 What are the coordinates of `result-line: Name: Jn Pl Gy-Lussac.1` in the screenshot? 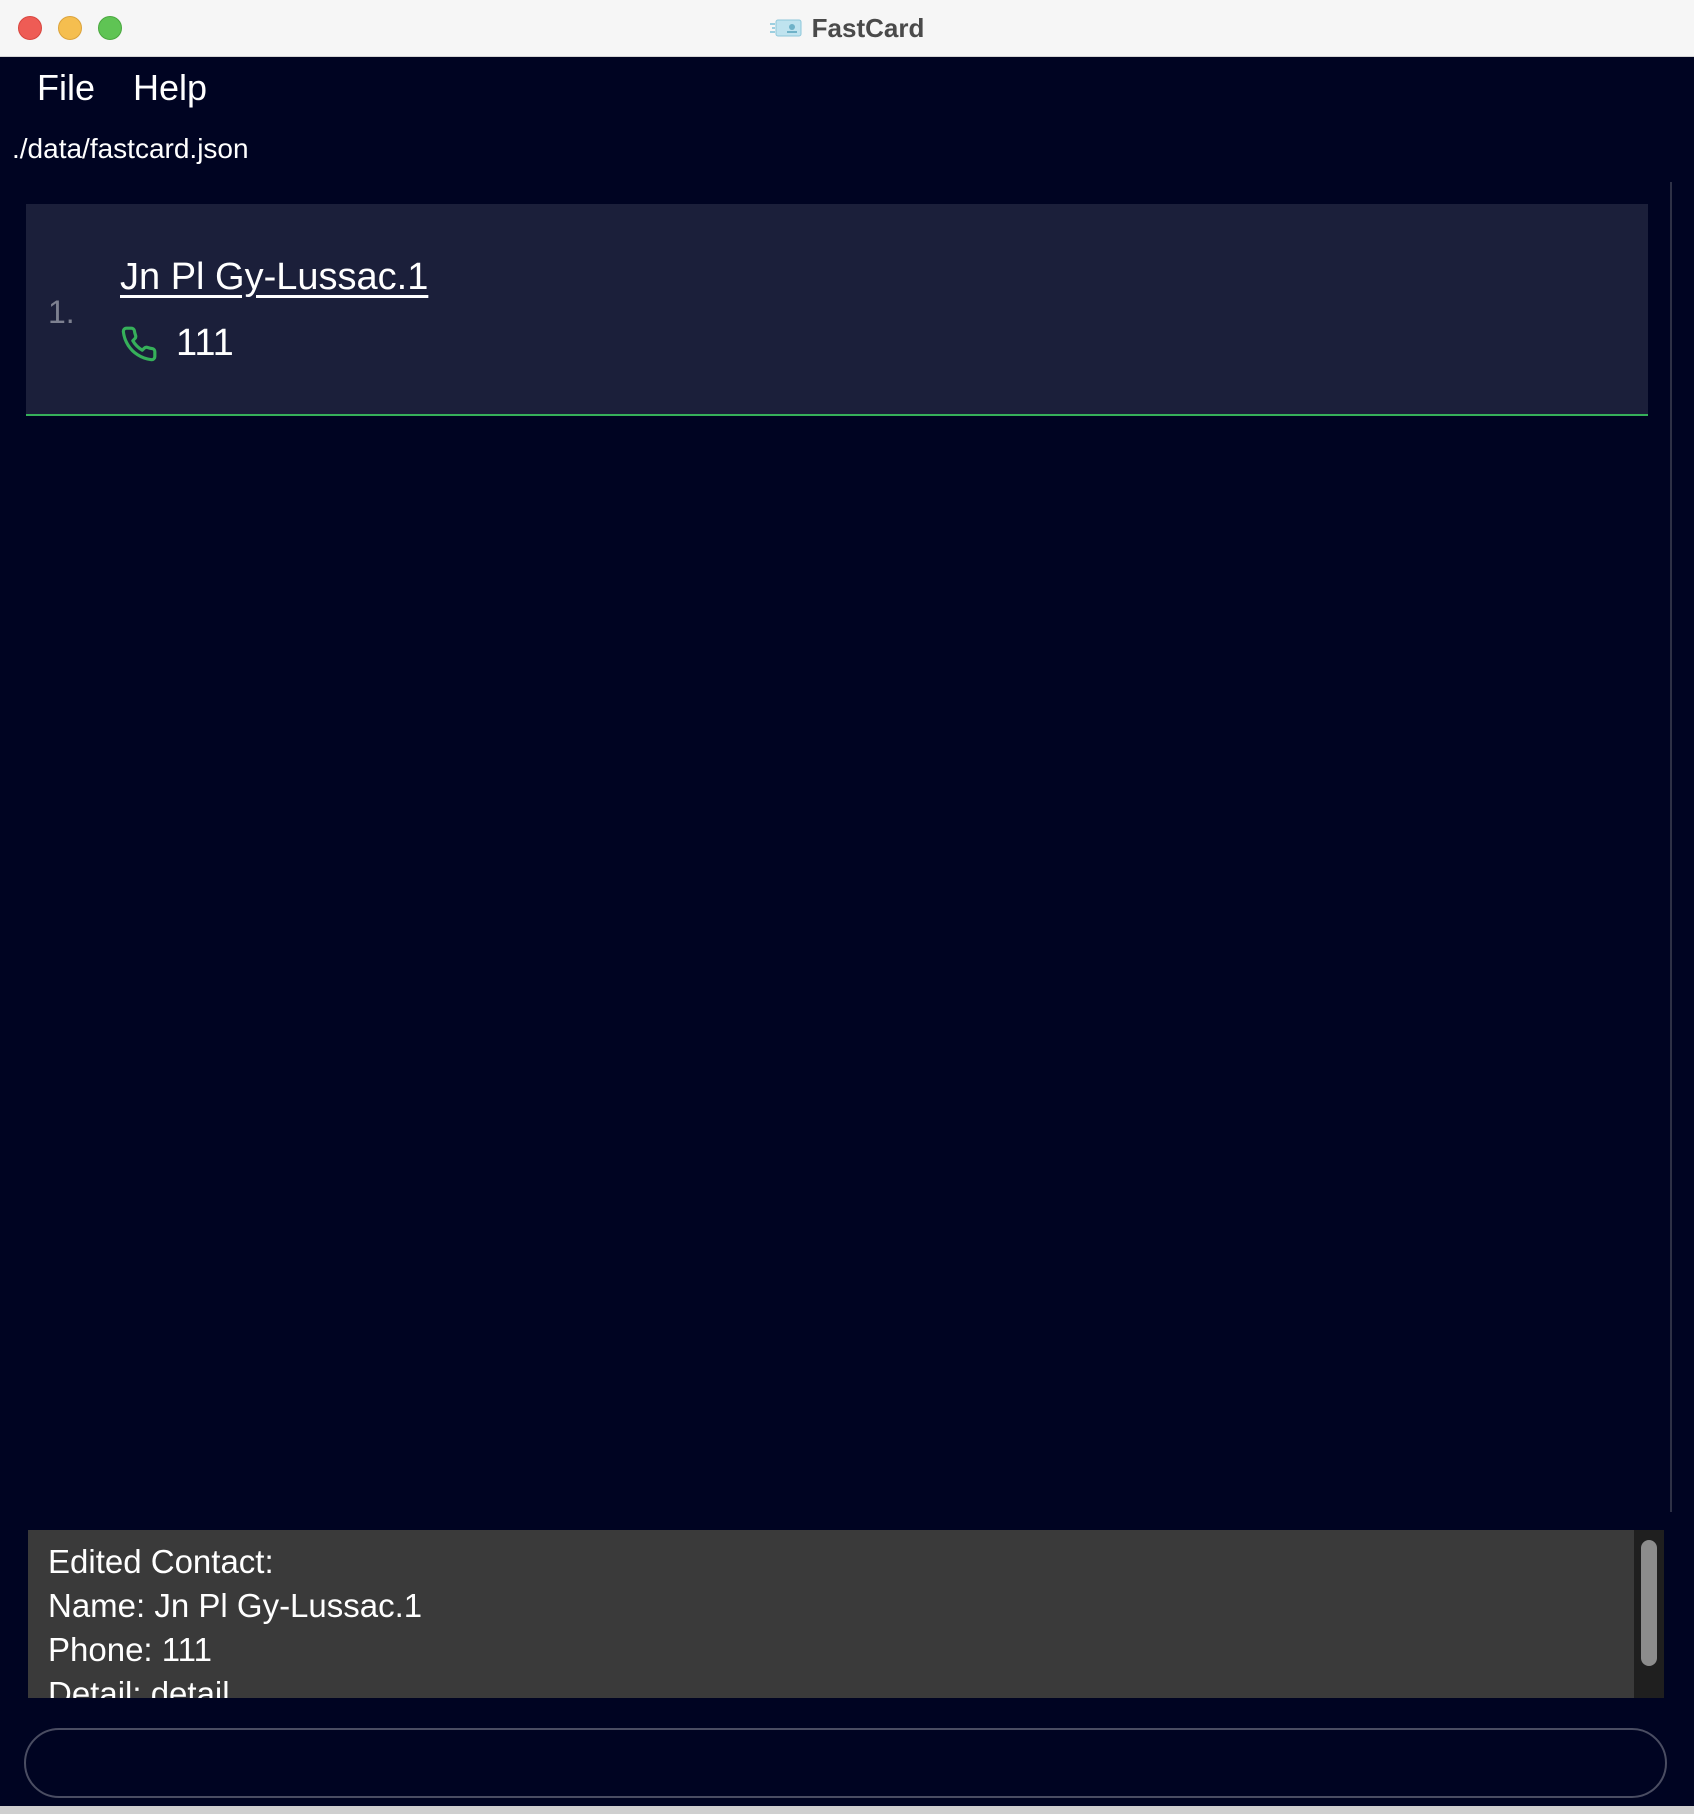 It's located at (235, 1605).